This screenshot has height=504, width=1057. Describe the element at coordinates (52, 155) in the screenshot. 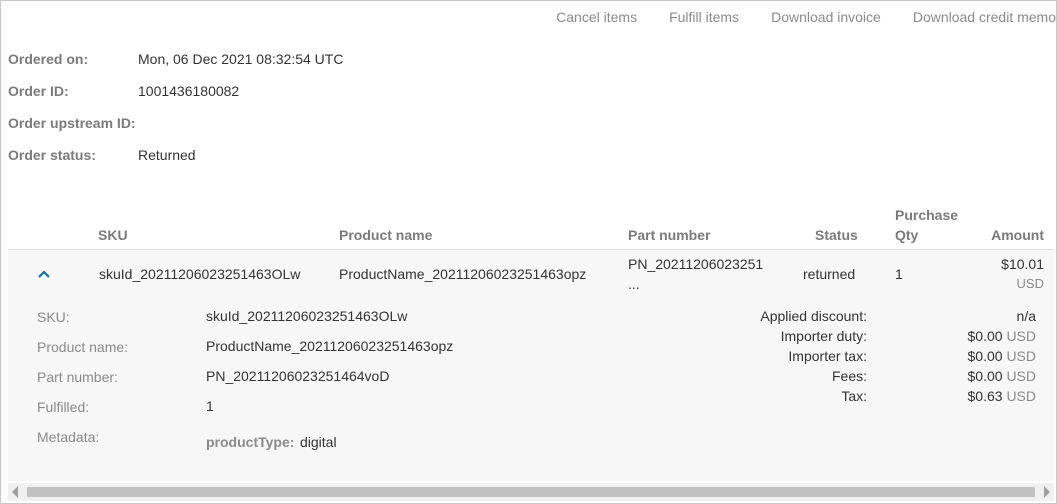

I see `order-status-label: Order status:` at that location.